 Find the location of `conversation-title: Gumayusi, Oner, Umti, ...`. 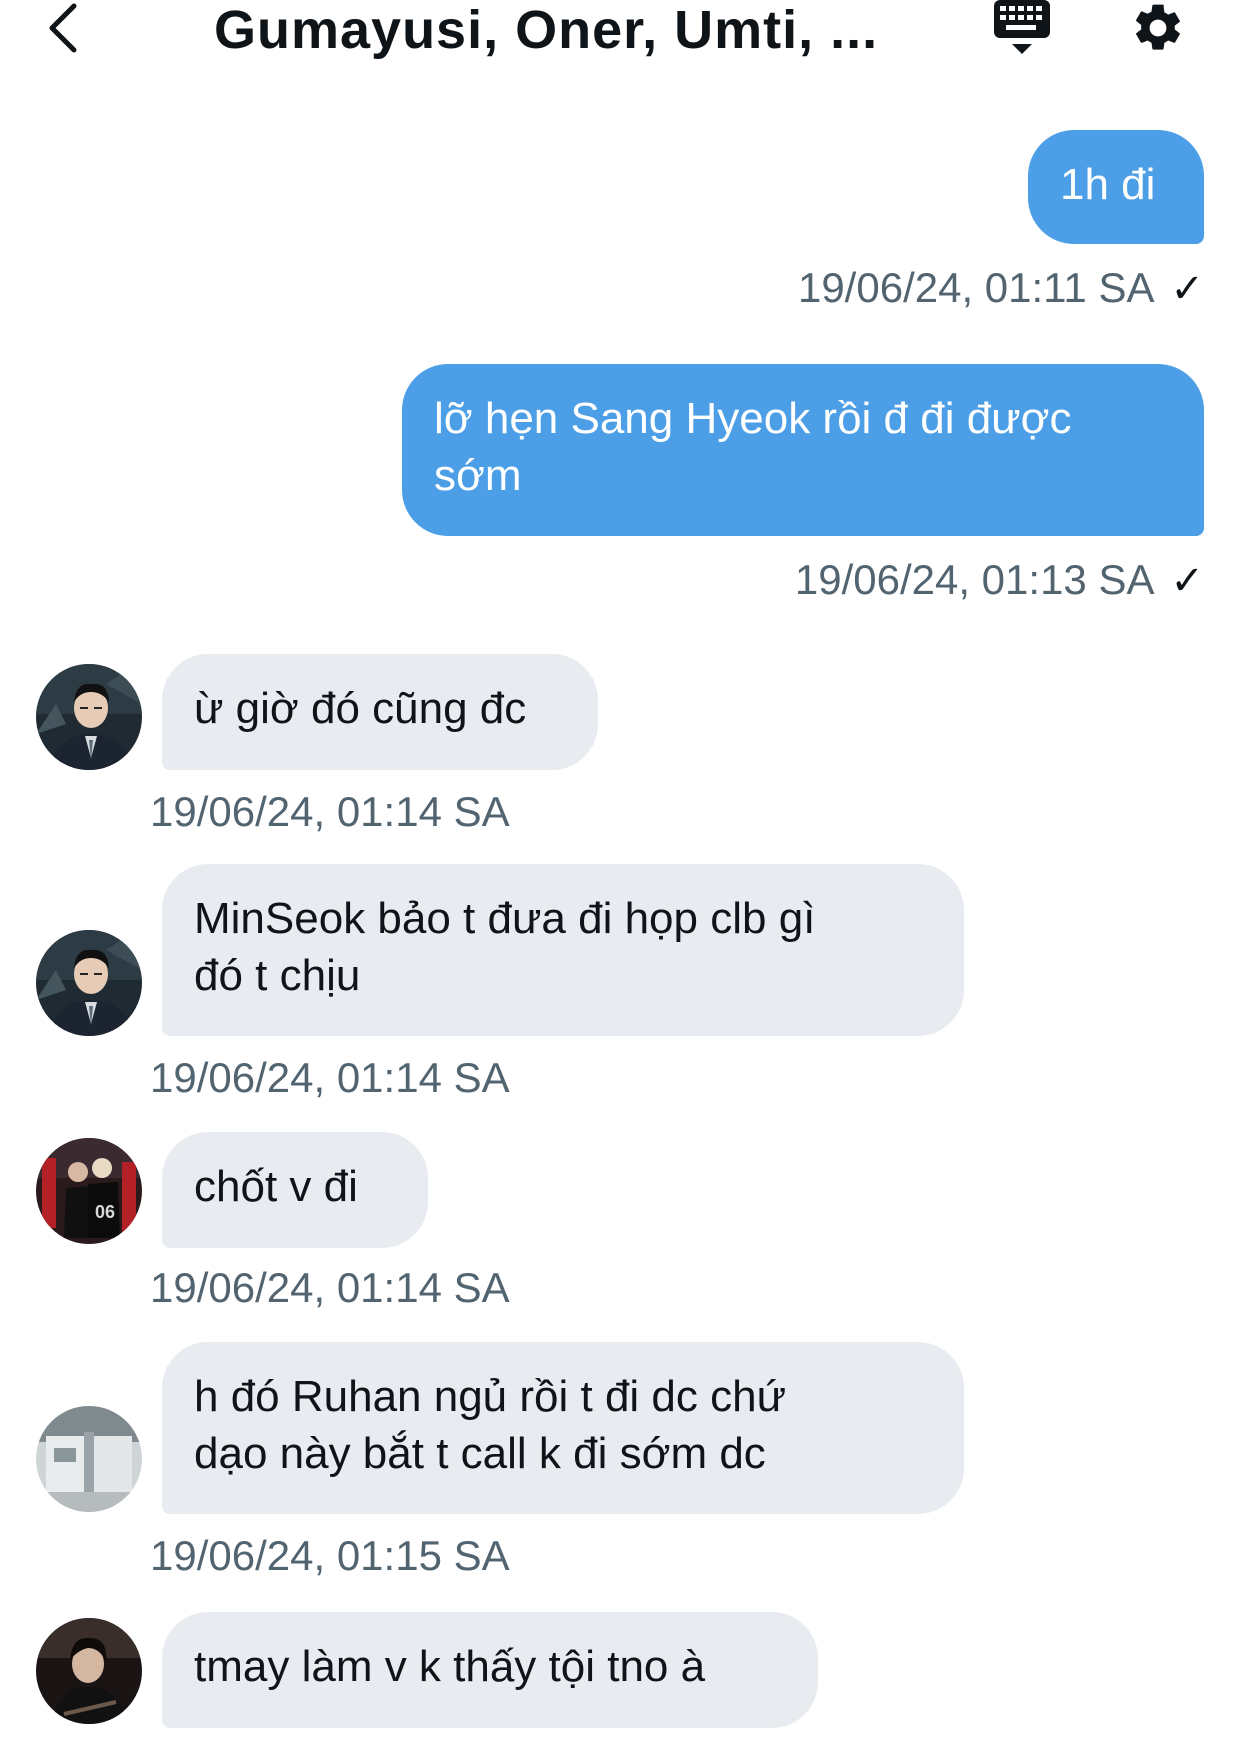

conversation-title: Gumayusi, Oner, Umti, ... is located at coordinates (546, 30).